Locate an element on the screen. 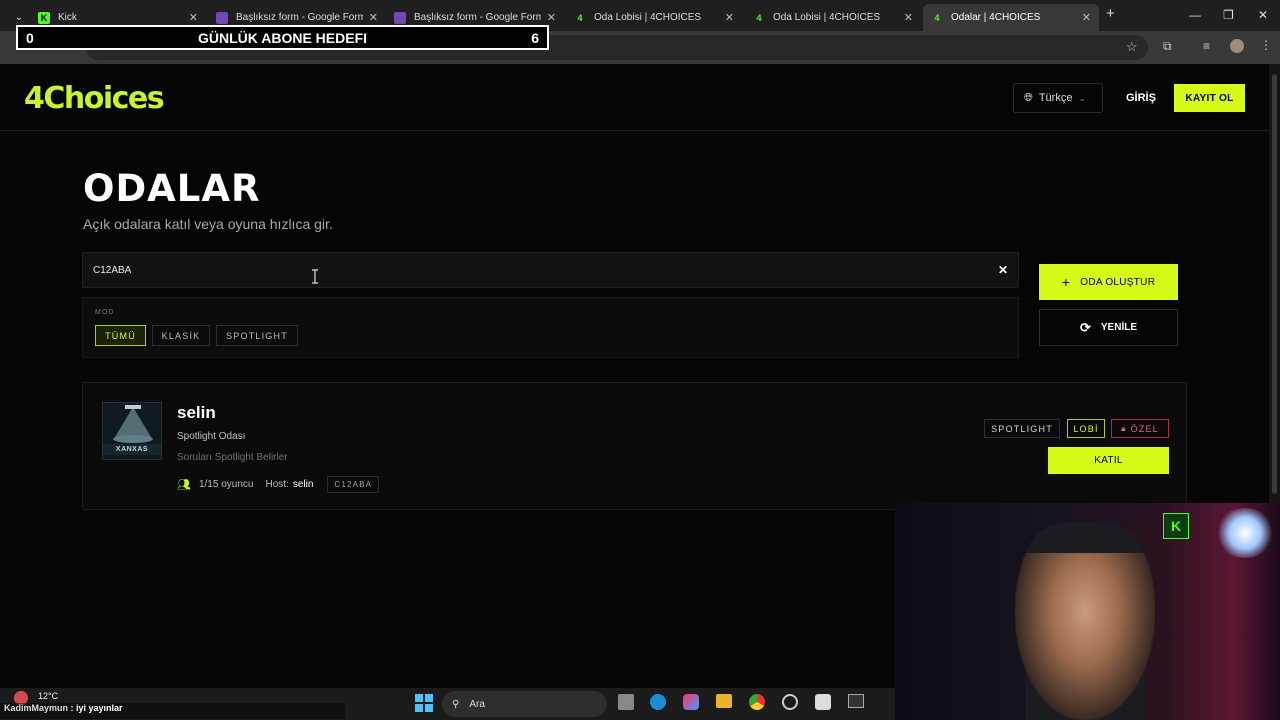  weather-temp: 12°C is located at coordinates (48, 696).